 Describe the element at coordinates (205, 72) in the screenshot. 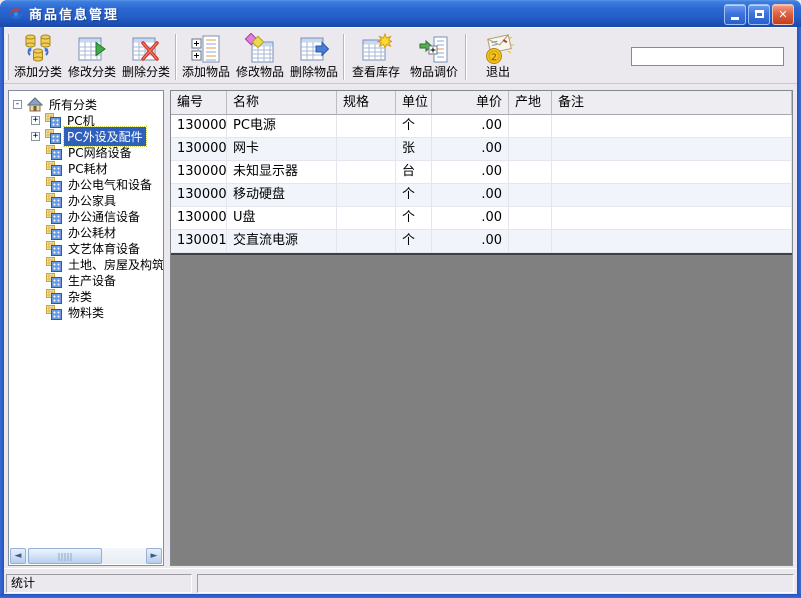

I see `add-item-label: 添加物品` at that location.